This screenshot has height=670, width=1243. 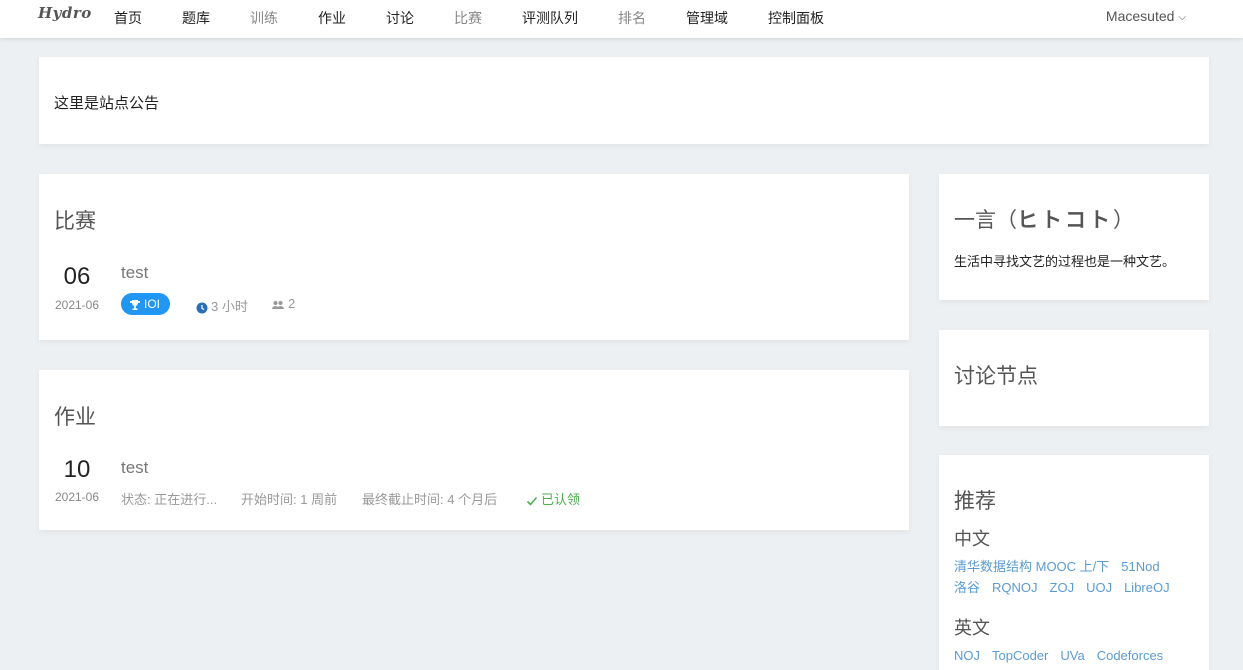 I want to click on homework-deadline: 最终截止时间: 4 个月后, so click(x=430, y=499).